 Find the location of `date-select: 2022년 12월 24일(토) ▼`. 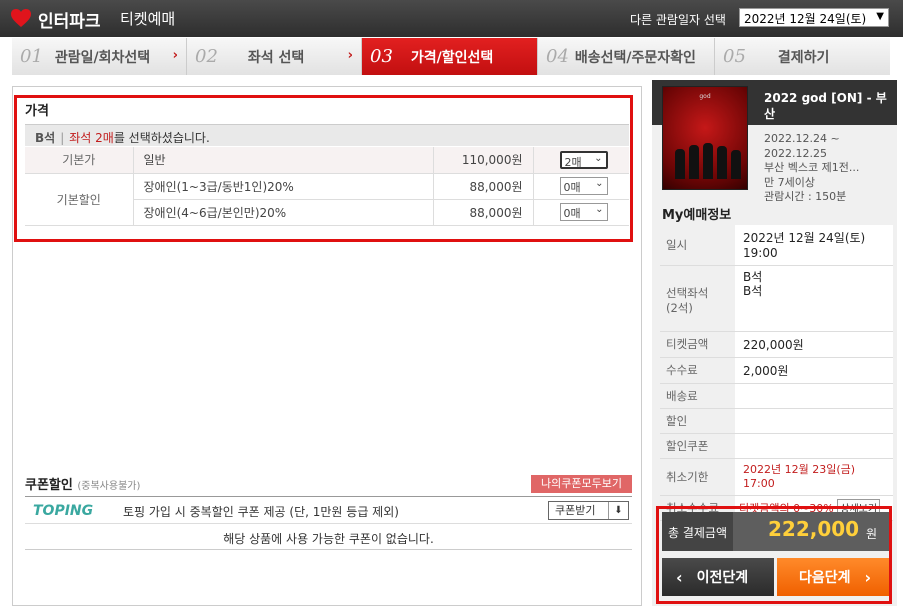

date-select: 2022년 12월 24일(토) ▼ is located at coordinates (814, 17).